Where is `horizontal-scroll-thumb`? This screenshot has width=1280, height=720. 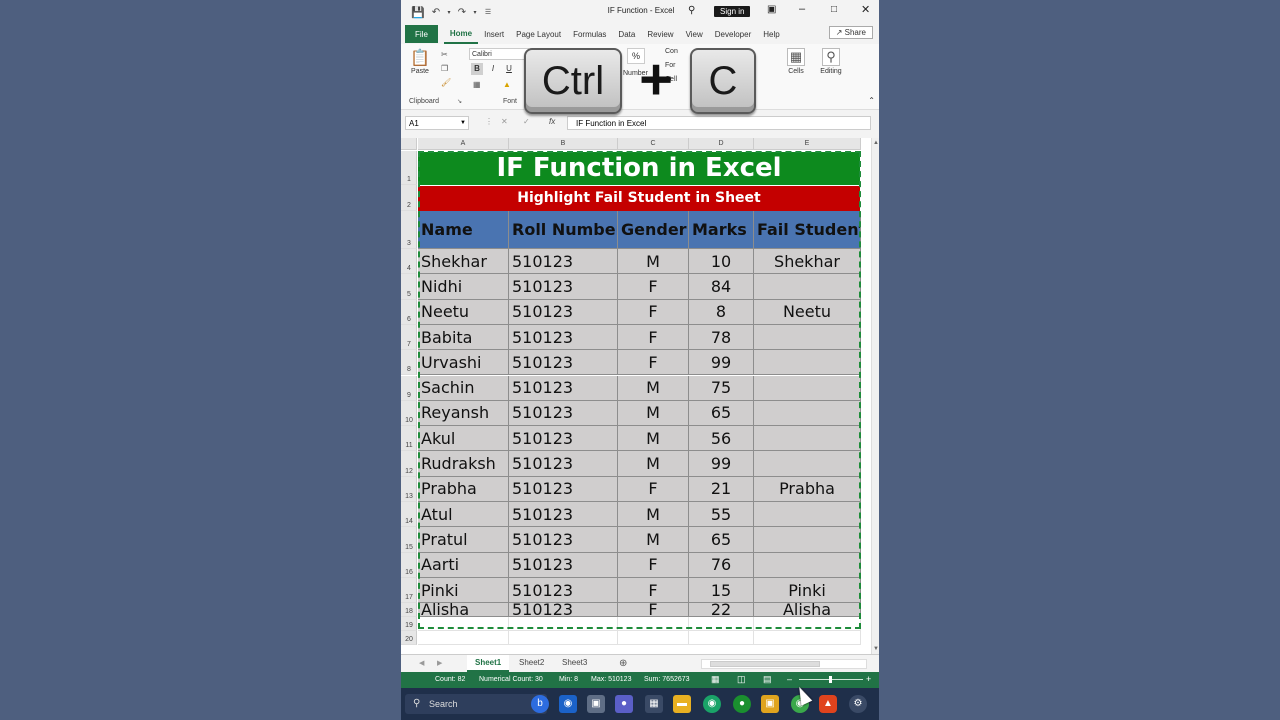
horizontal-scroll-thumb is located at coordinates (765, 664).